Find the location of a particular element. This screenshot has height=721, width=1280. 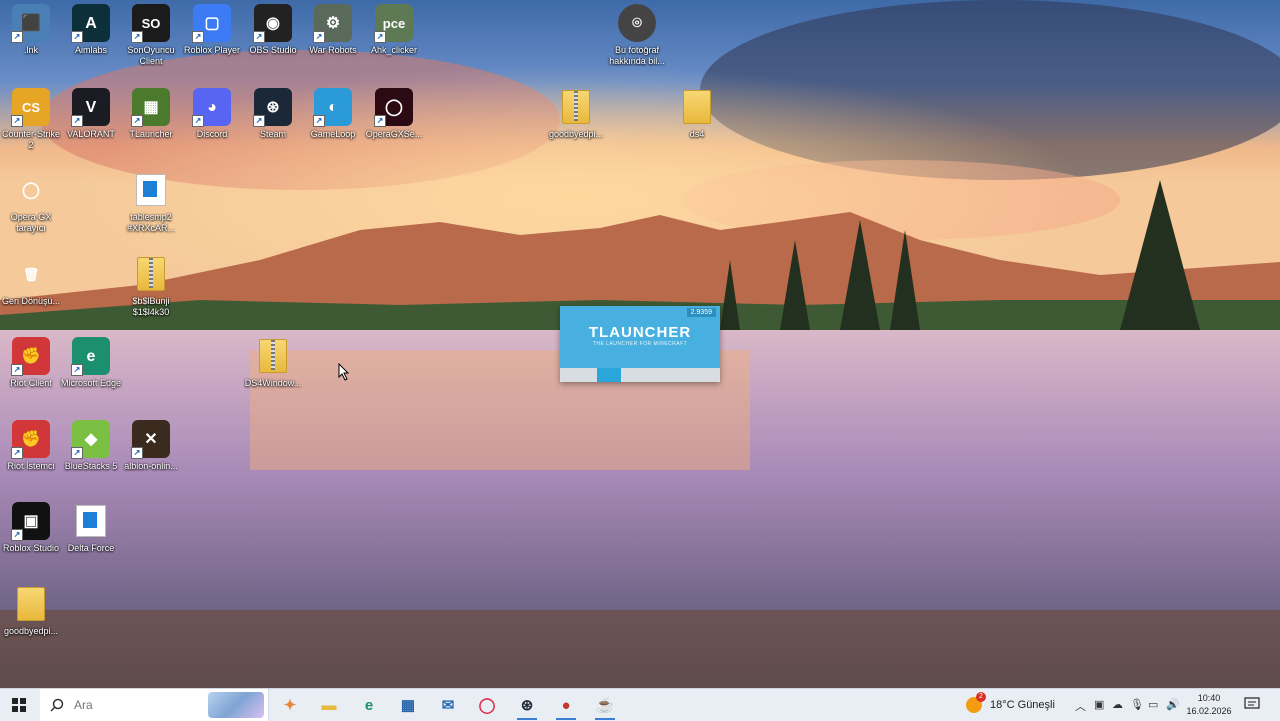

tlauncher-subtitle: THE LAUNCHER FOR MINECRAFT is located at coordinates (640, 344).